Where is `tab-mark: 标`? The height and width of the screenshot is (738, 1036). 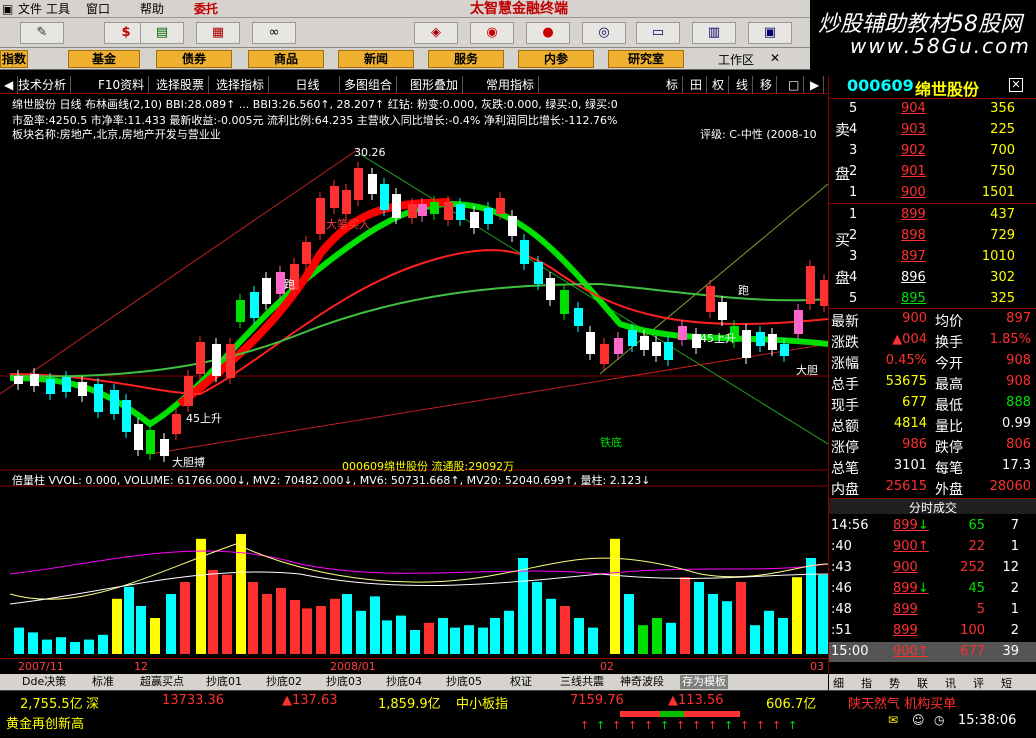
tab-mark: 标 is located at coordinates (673, 85).